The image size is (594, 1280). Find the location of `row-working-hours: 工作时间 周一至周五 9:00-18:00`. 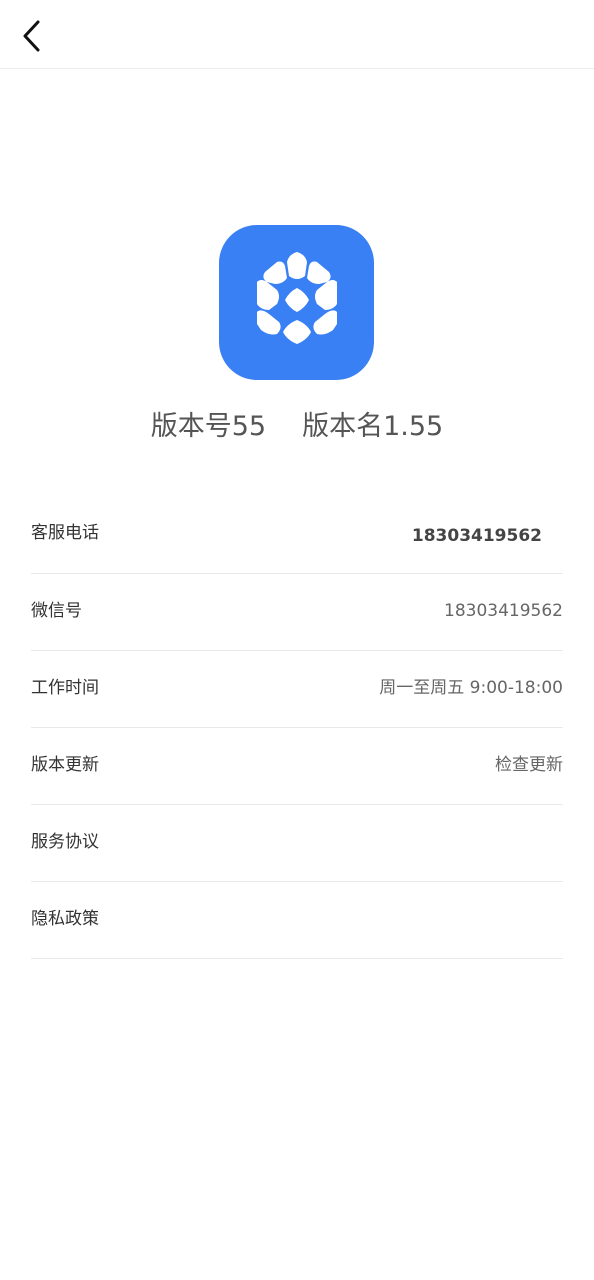

row-working-hours: 工作时间 周一至周五 9:00-18:00 is located at coordinates (297, 689).